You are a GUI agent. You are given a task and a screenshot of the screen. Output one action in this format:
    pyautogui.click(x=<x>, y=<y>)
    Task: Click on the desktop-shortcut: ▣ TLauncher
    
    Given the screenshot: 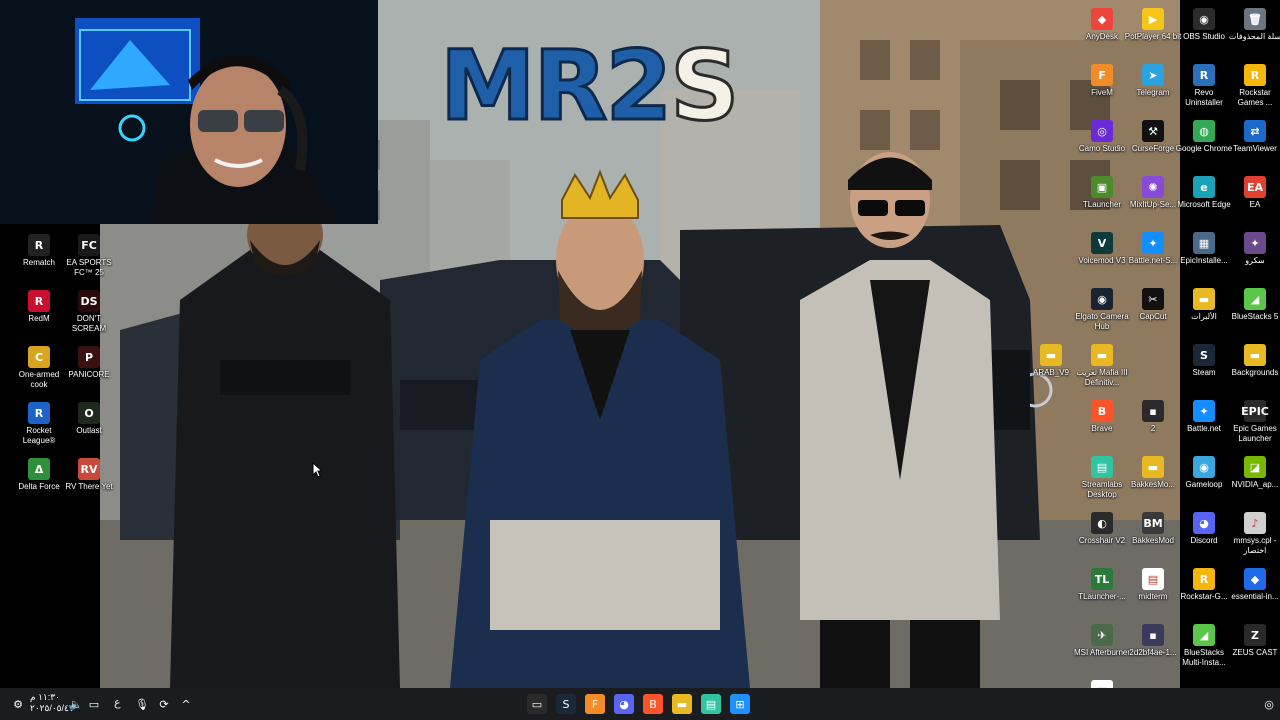 What is the action you would take?
    pyautogui.click(x=1102, y=191)
    